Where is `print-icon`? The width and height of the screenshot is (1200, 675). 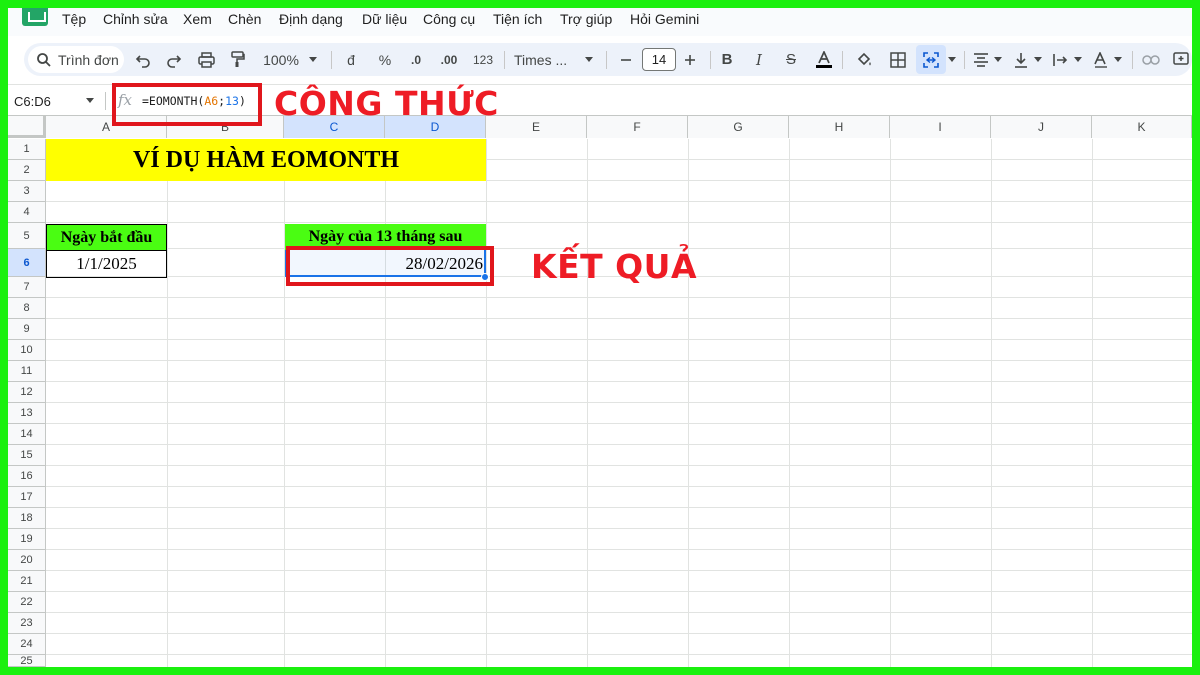 print-icon is located at coordinates (206, 59).